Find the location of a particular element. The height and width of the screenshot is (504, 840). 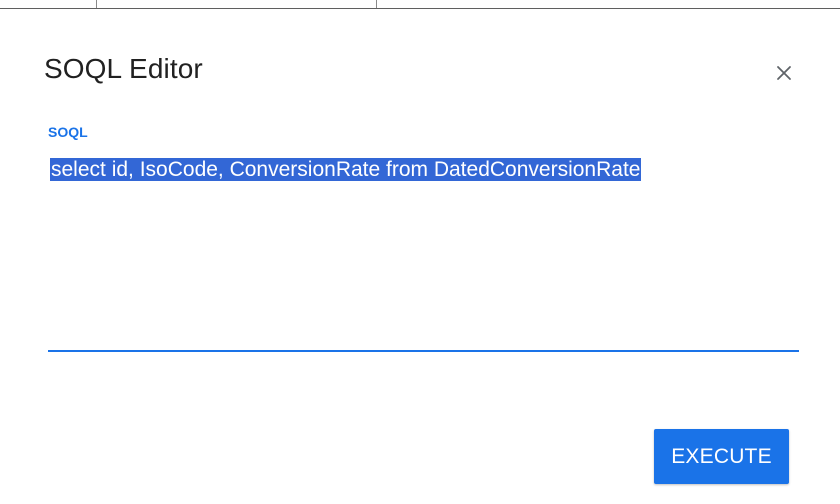

close-icon is located at coordinates (784, 73).